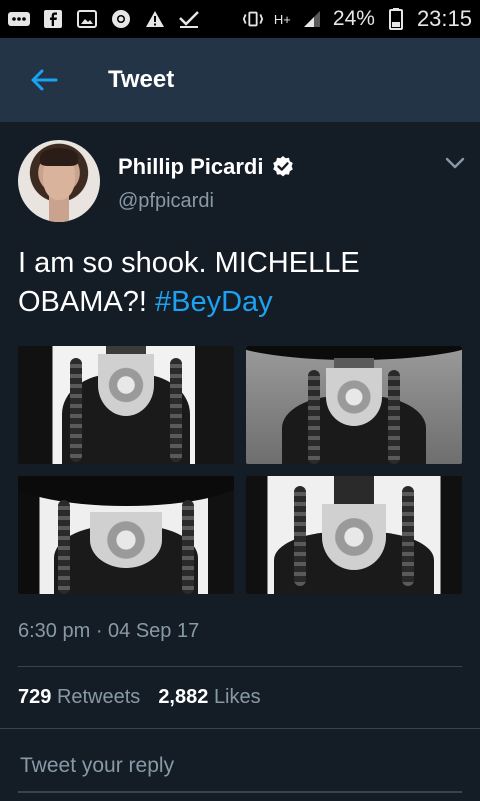 The height and width of the screenshot is (801, 480). I want to click on page-title: Tweet, so click(141, 79).